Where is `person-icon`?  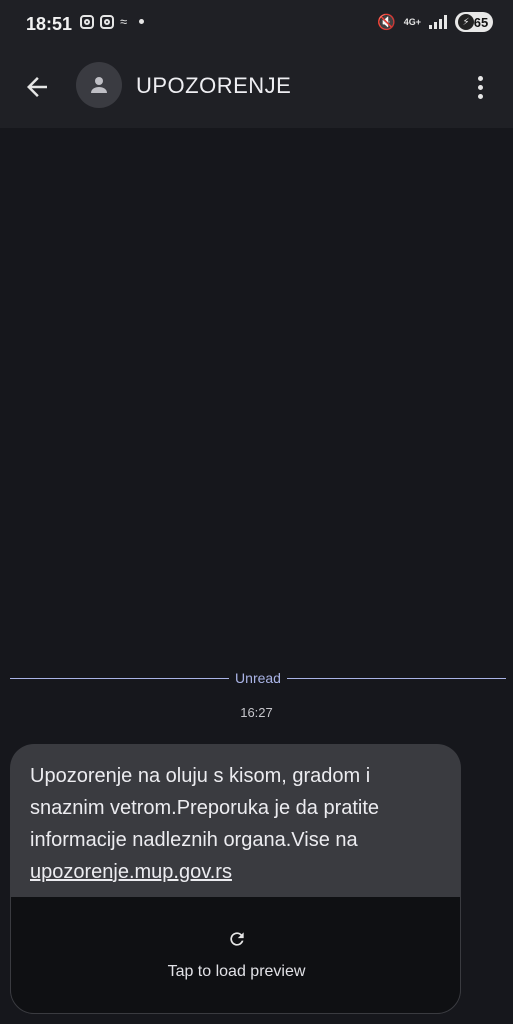
person-icon is located at coordinates (99, 85).